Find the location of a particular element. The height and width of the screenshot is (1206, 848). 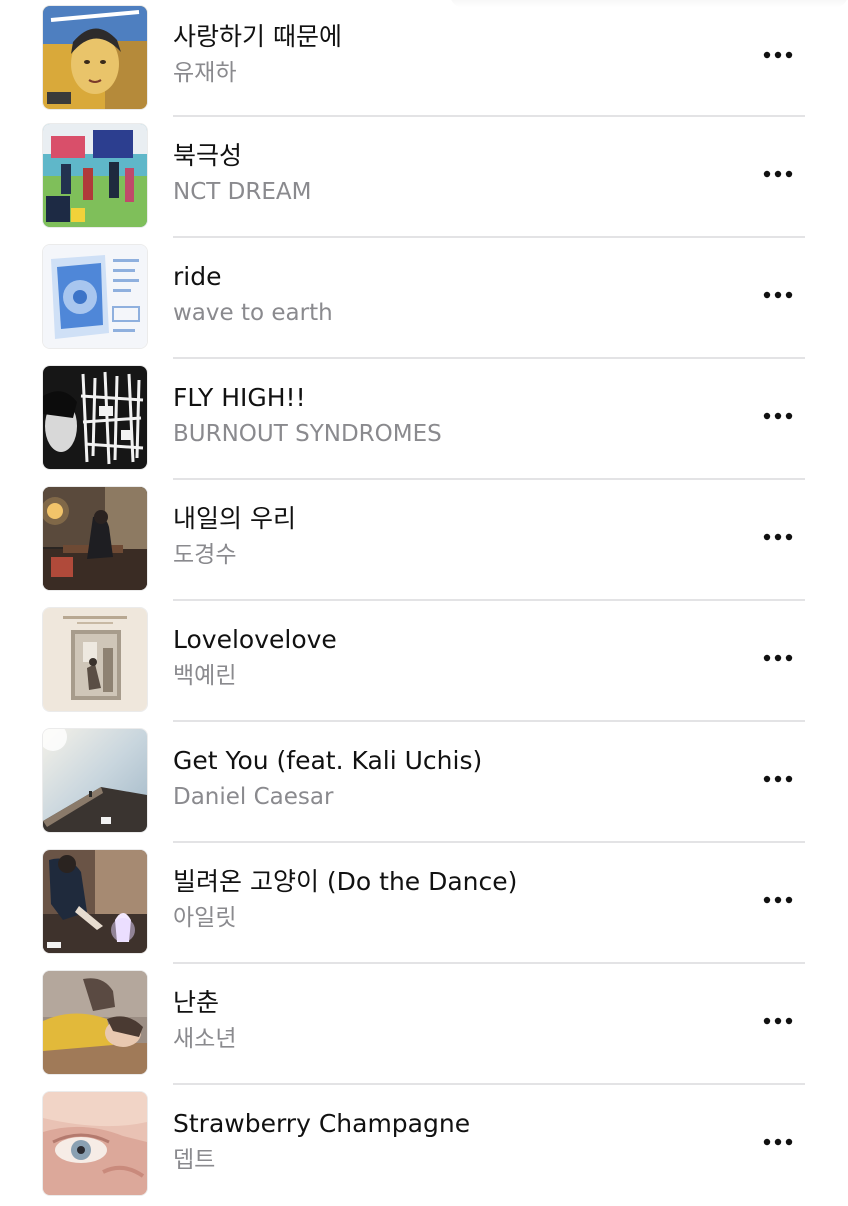

track-info: Get You (feat. Kali Uchis) Daniel Caesar is located at coordinates (453, 778).